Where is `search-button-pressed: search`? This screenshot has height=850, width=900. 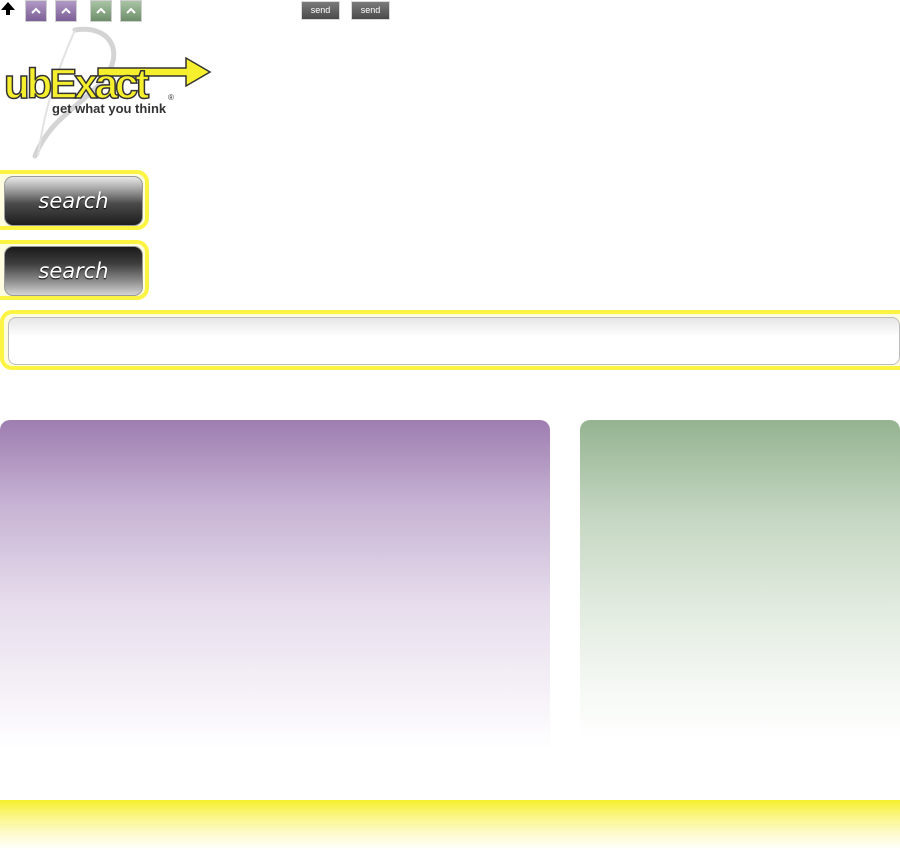
search-button-pressed: search is located at coordinates (73, 271).